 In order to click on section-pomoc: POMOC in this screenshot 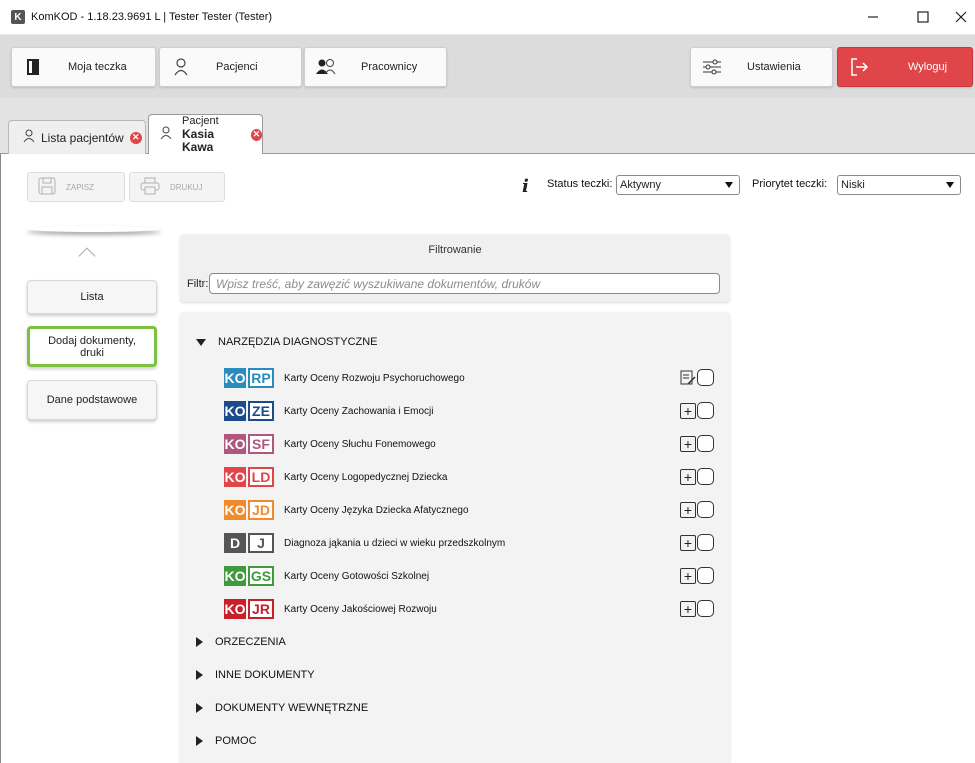, I will do `click(226, 741)`.